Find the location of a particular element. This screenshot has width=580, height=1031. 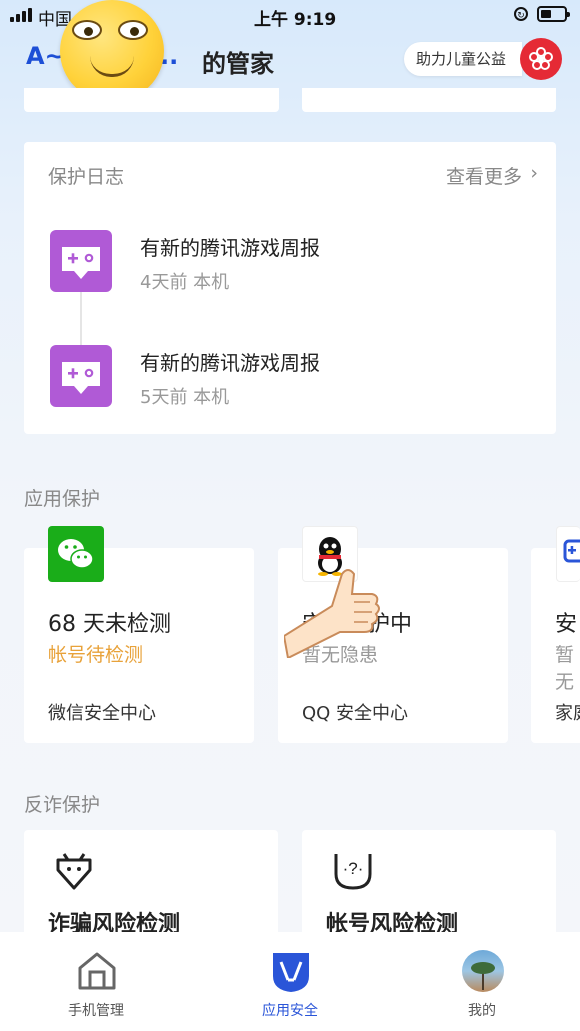

protection-log-title: 保护日志 is located at coordinates (86, 177).